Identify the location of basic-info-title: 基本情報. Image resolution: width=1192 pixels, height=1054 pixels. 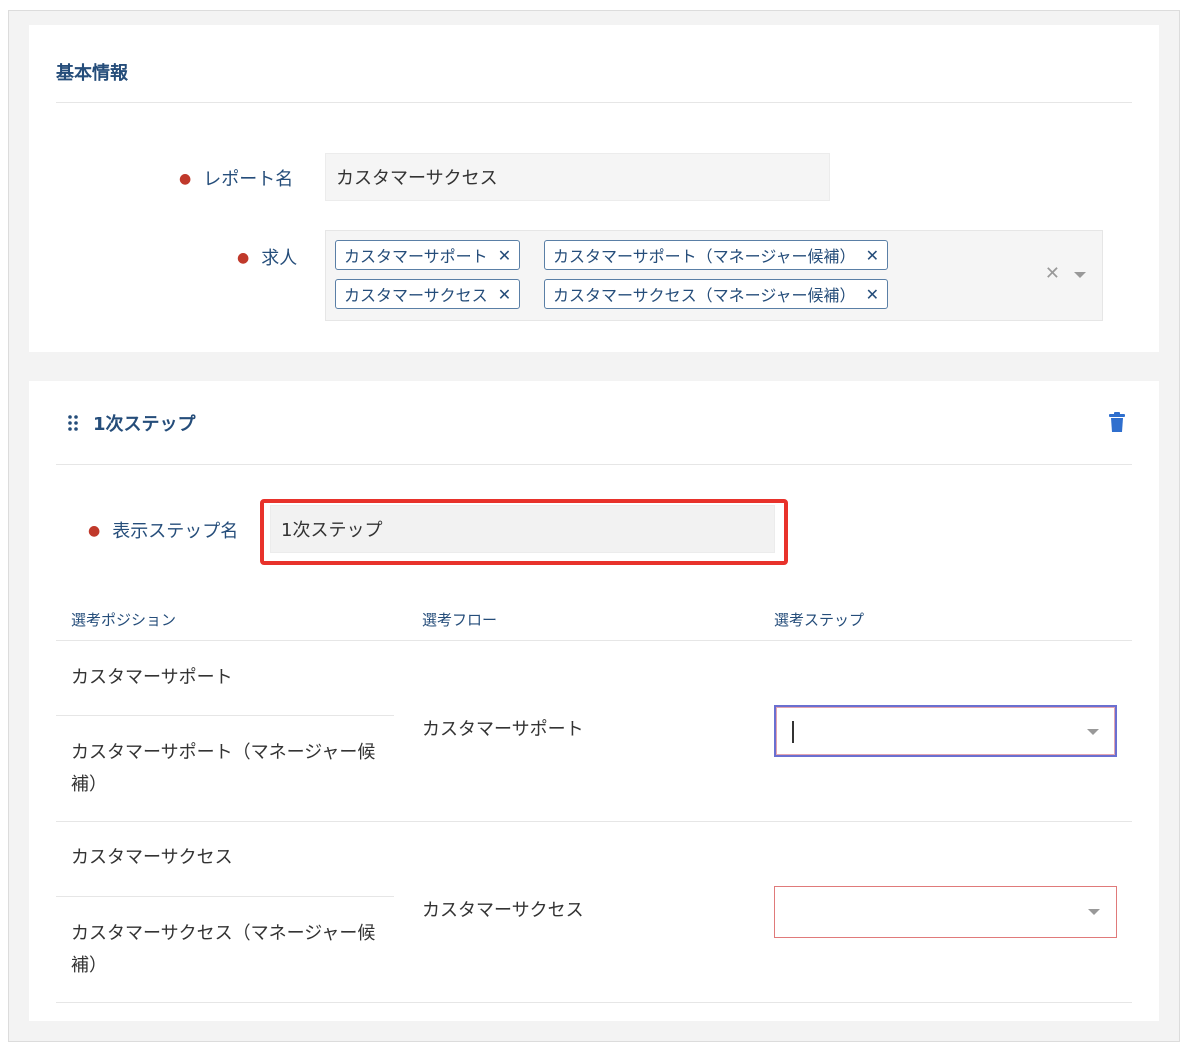
(92, 73).